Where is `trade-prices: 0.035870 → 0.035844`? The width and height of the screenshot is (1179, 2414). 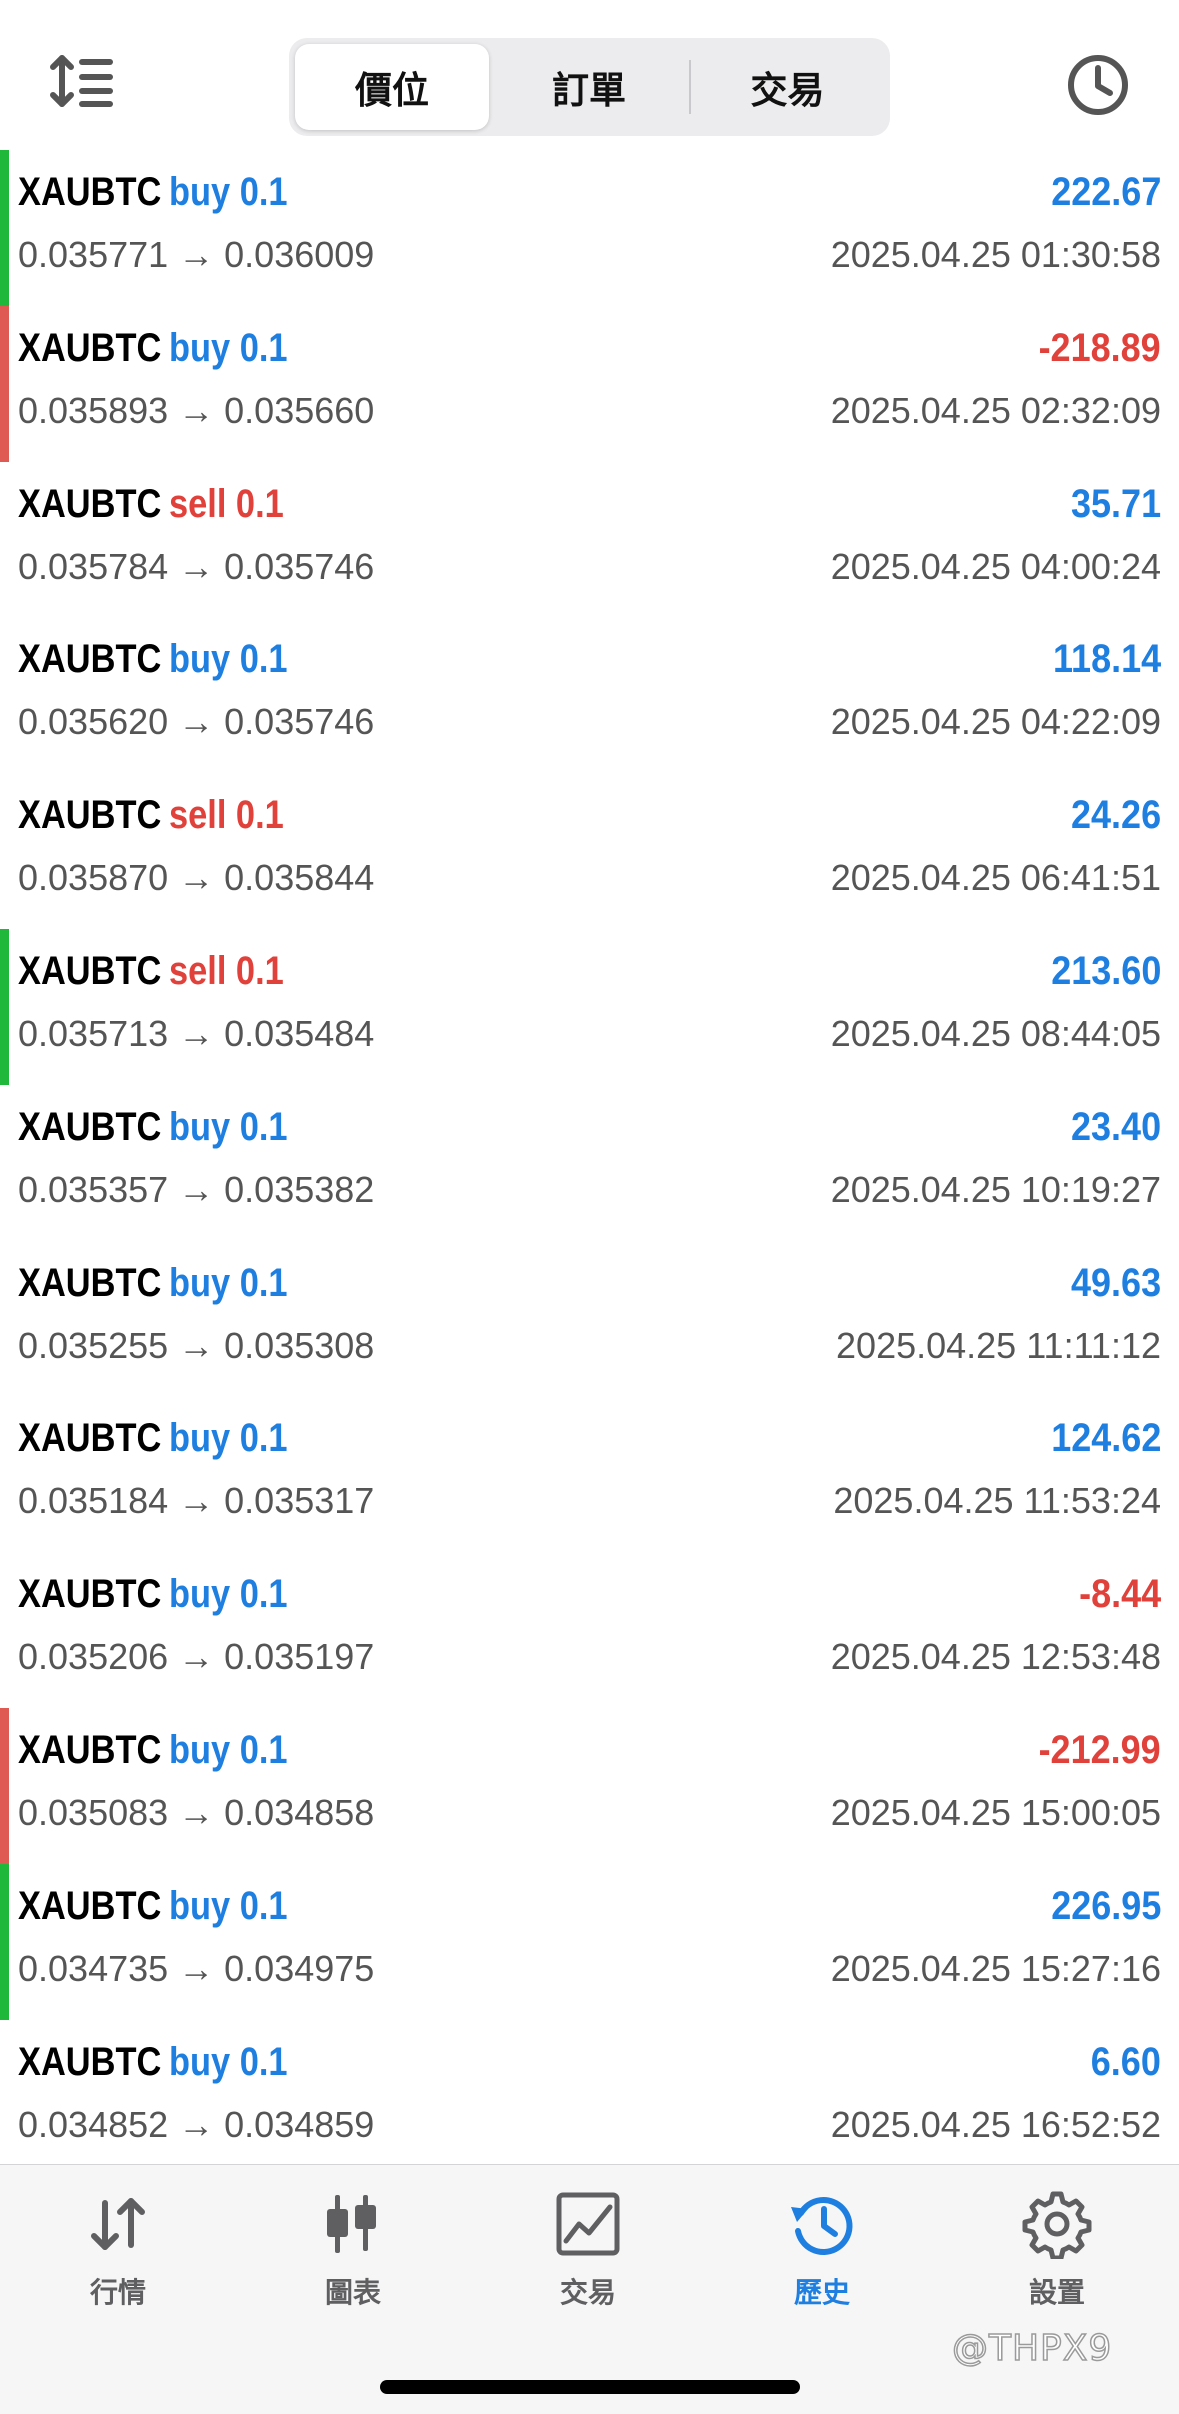
trade-prices: 0.035870 → 0.035844 is located at coordinates (196, 878).